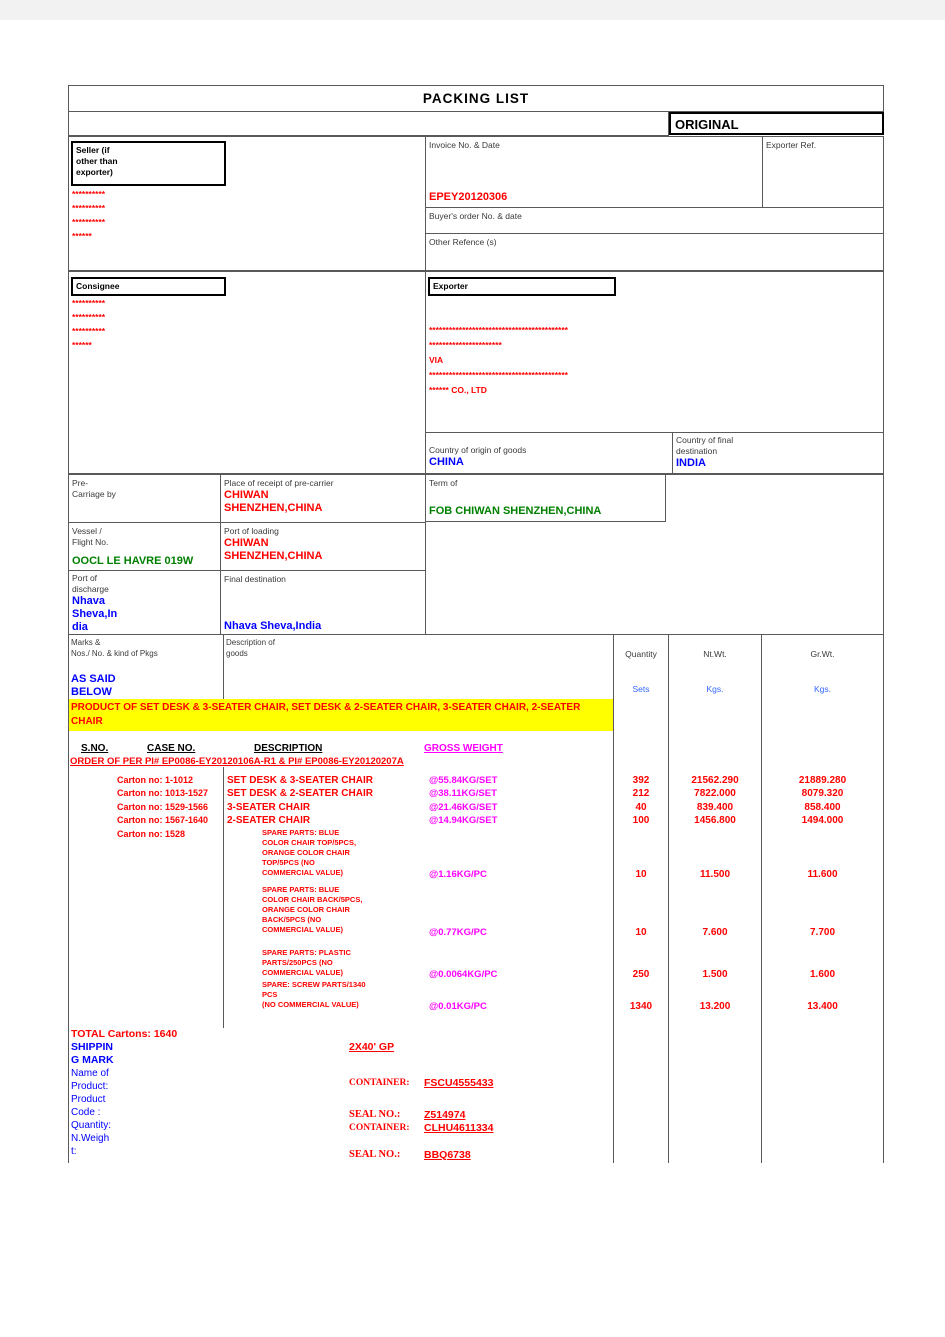  I want to click on subheader-sno: S.NO., so click(95, 748).